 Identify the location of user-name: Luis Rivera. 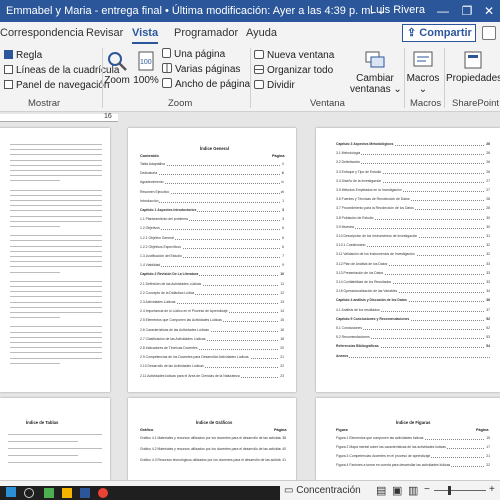
(397, 10).